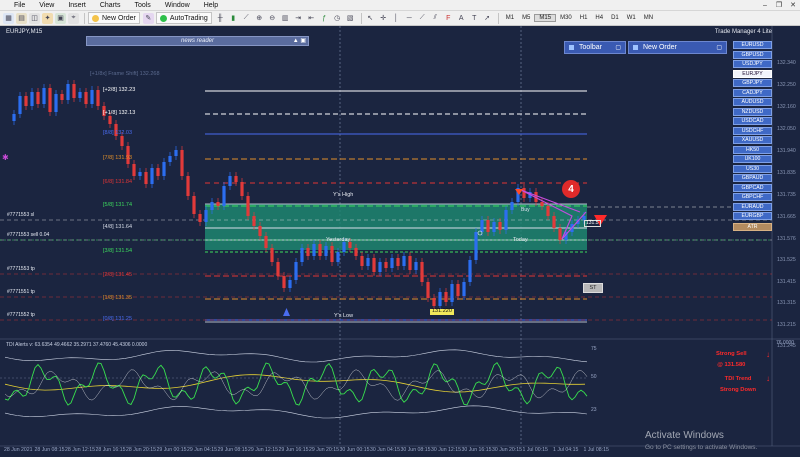 The height and width of the screenshot is (457, 800). Describe the element at coordinates (545, 18) in the screenshot. I see `timeframe-m15: M15` at that location.